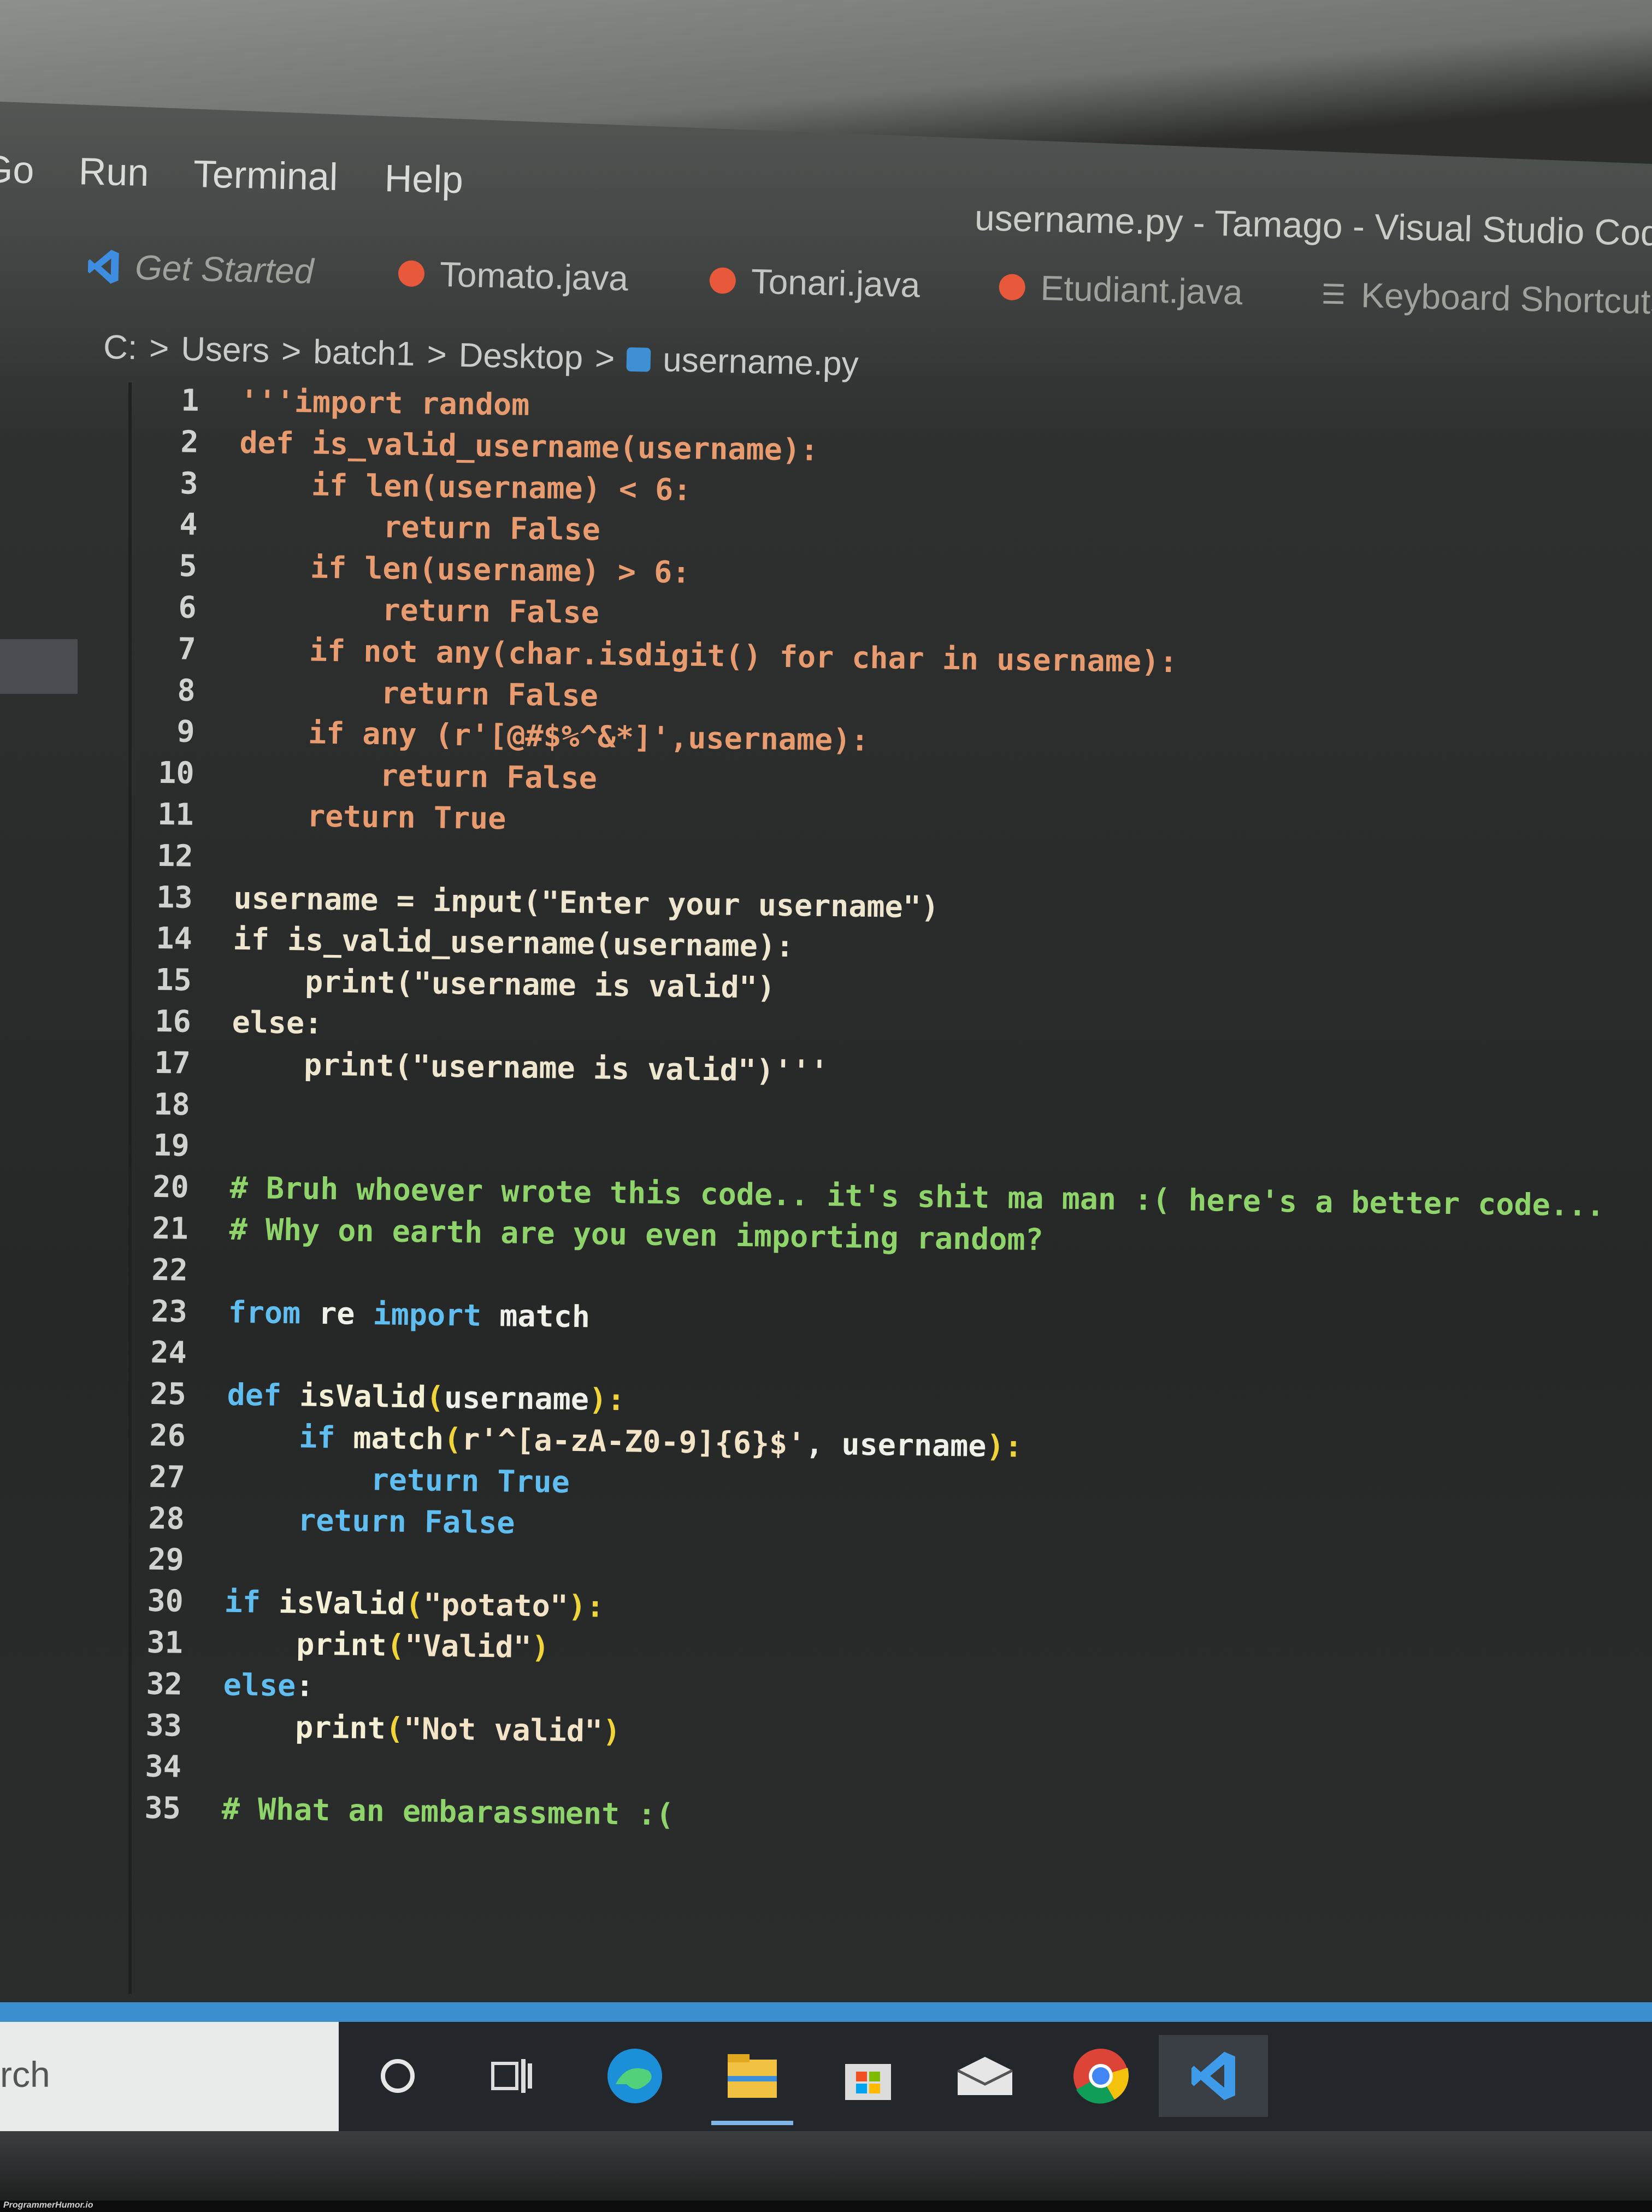 This screenshot has width=1652, height=2212. I want to click on line-text: print("Valid"), so click(386, 1645).